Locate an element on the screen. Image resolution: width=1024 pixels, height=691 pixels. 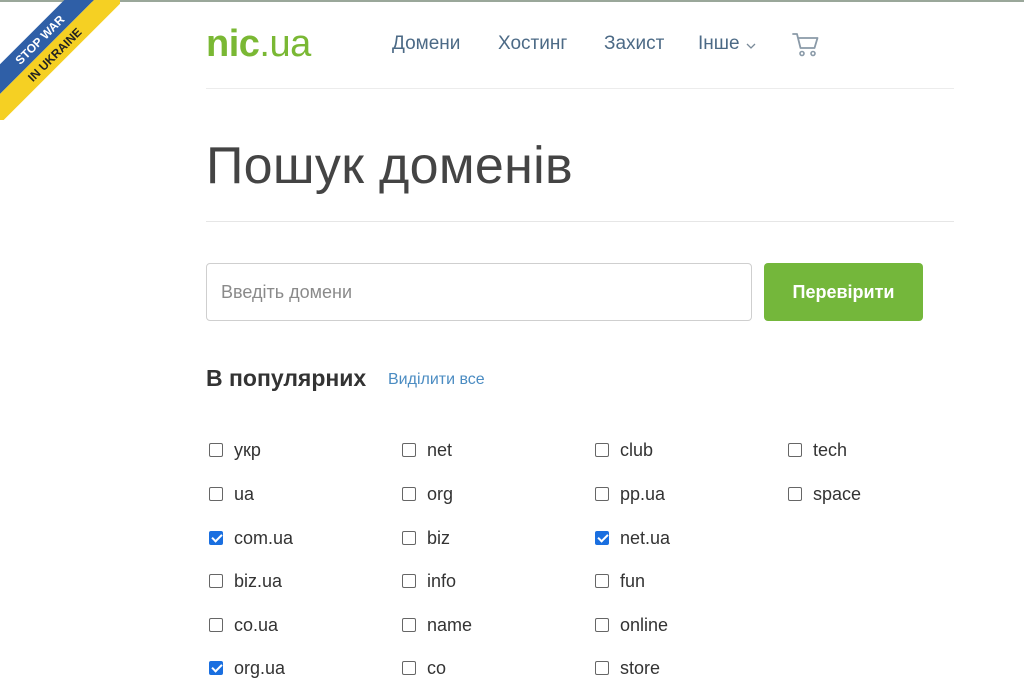
tld-option: net.ua is located at coordinates (632, 538).